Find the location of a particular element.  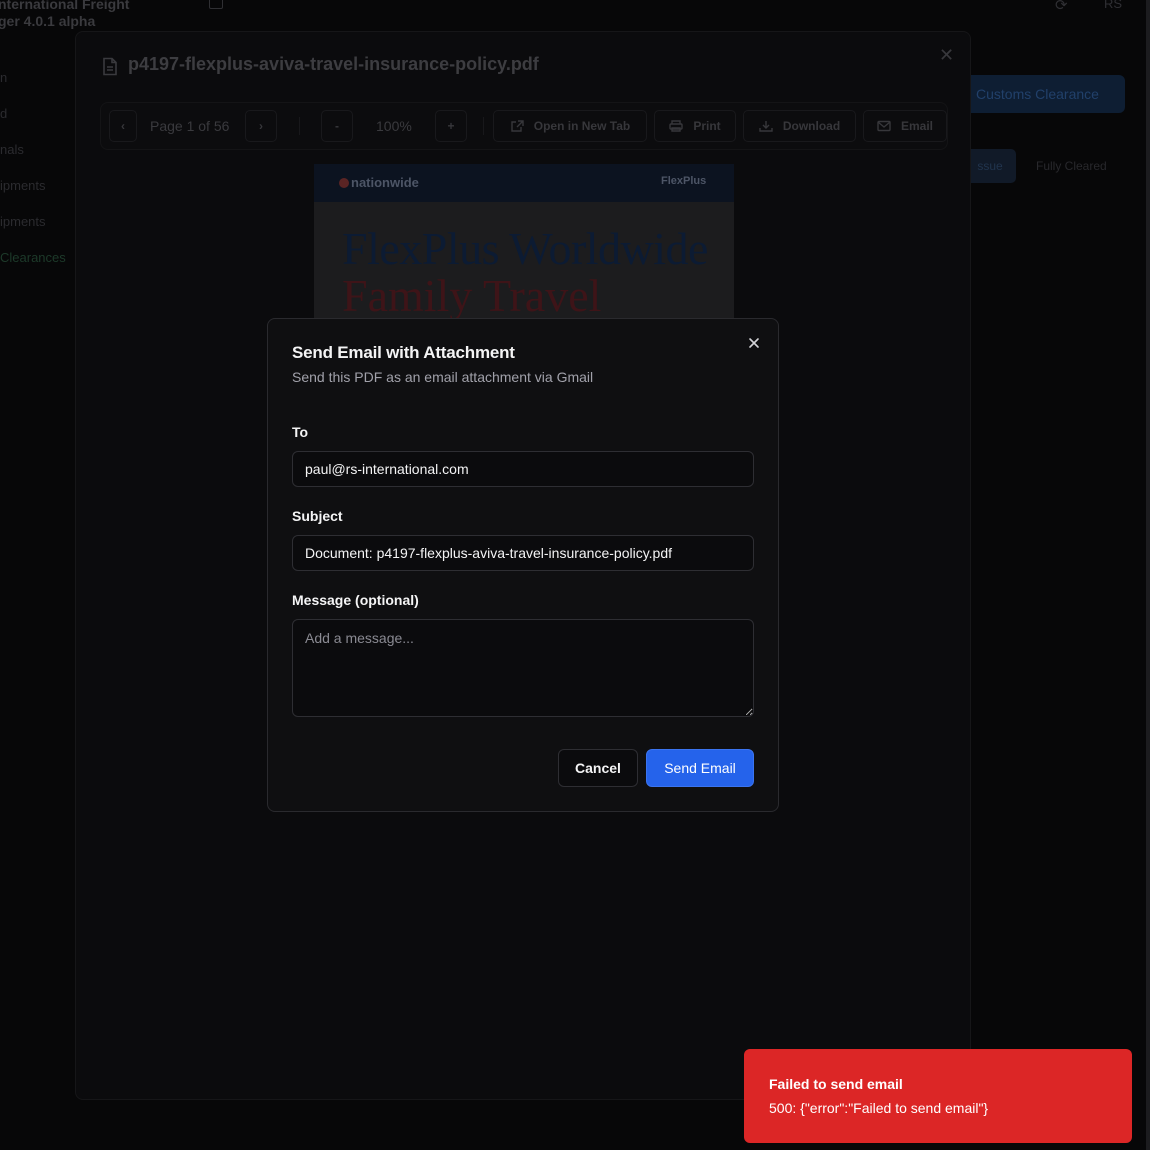

external-link-icon is located at coordinates (517, 126).